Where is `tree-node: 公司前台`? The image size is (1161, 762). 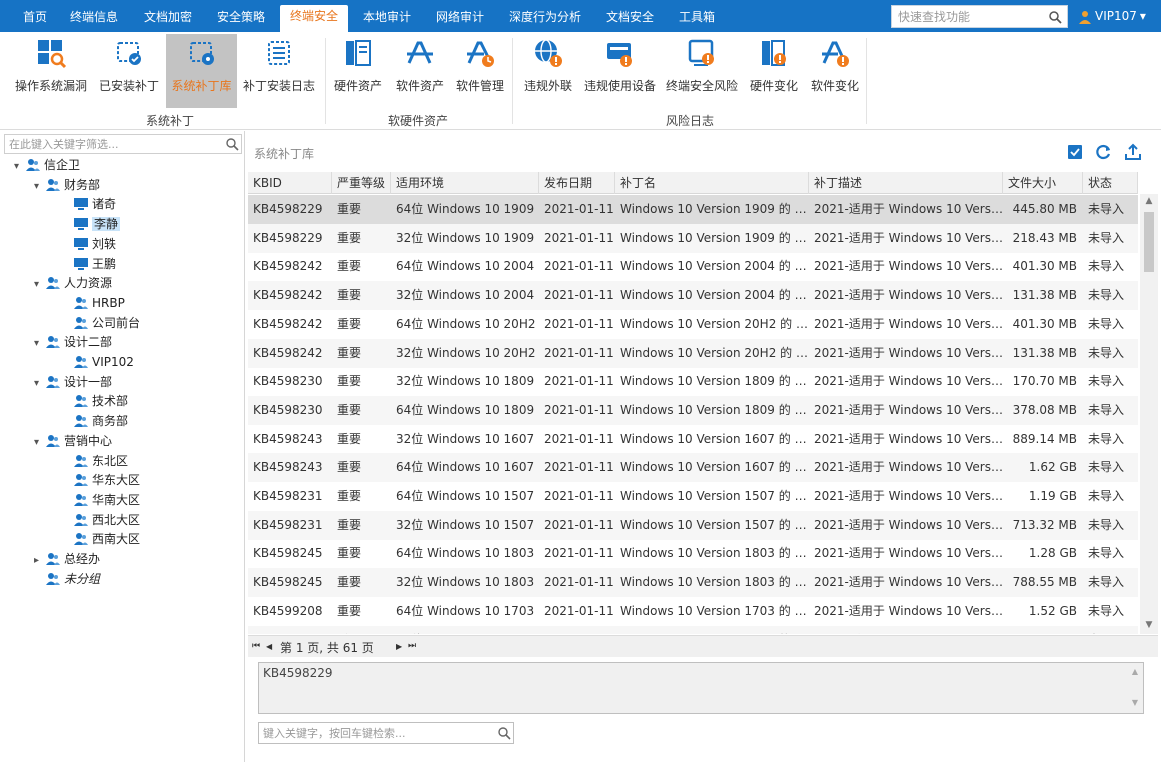
tree-node: 公司前台 is located at coordinates (101, 323).